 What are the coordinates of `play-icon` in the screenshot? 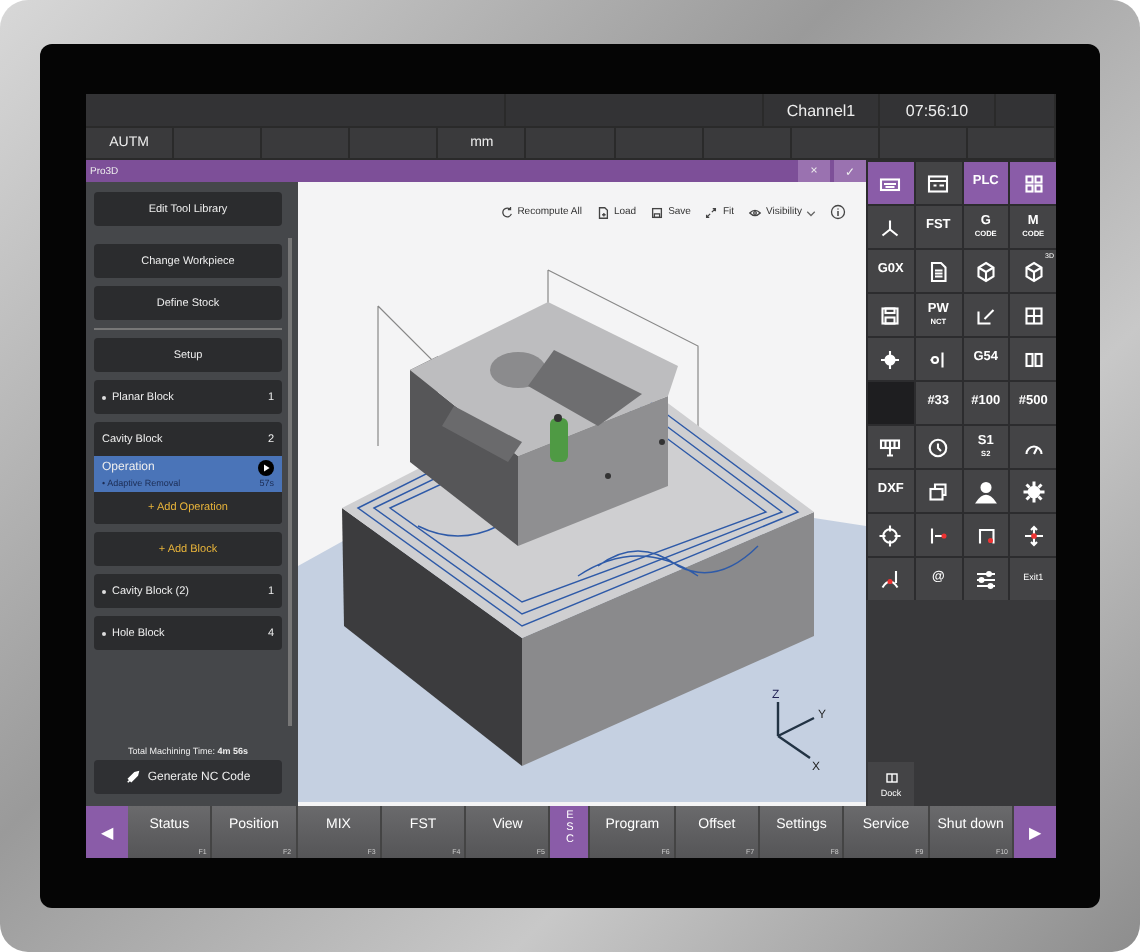 It's located at (266, 468).